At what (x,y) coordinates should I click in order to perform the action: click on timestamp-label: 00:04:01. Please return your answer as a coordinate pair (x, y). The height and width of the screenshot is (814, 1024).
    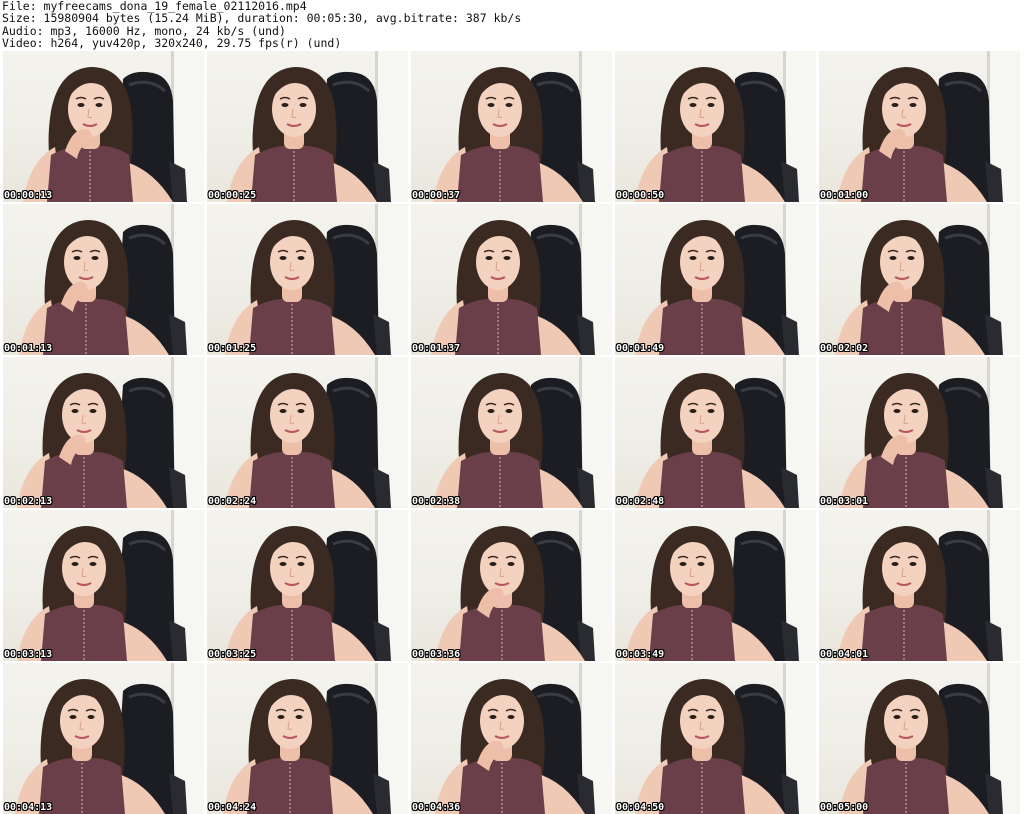
    Looking at the image, I should click on (844, 654).